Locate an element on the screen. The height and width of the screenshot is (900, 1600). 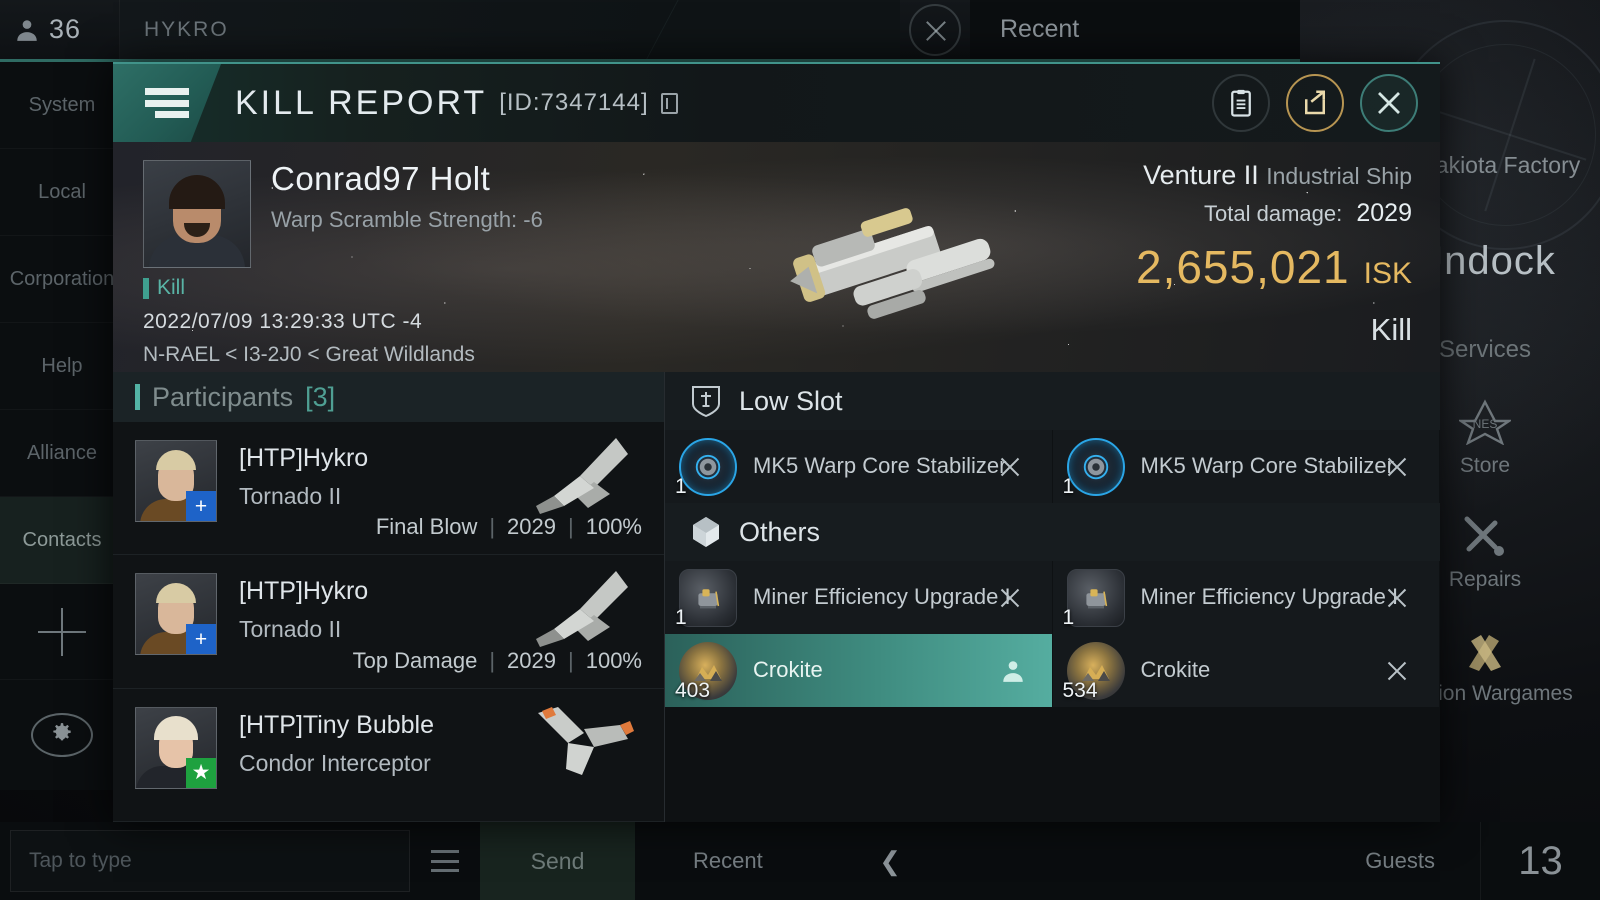
nes-star-icon: NES is located at coordinates (1485, 422).